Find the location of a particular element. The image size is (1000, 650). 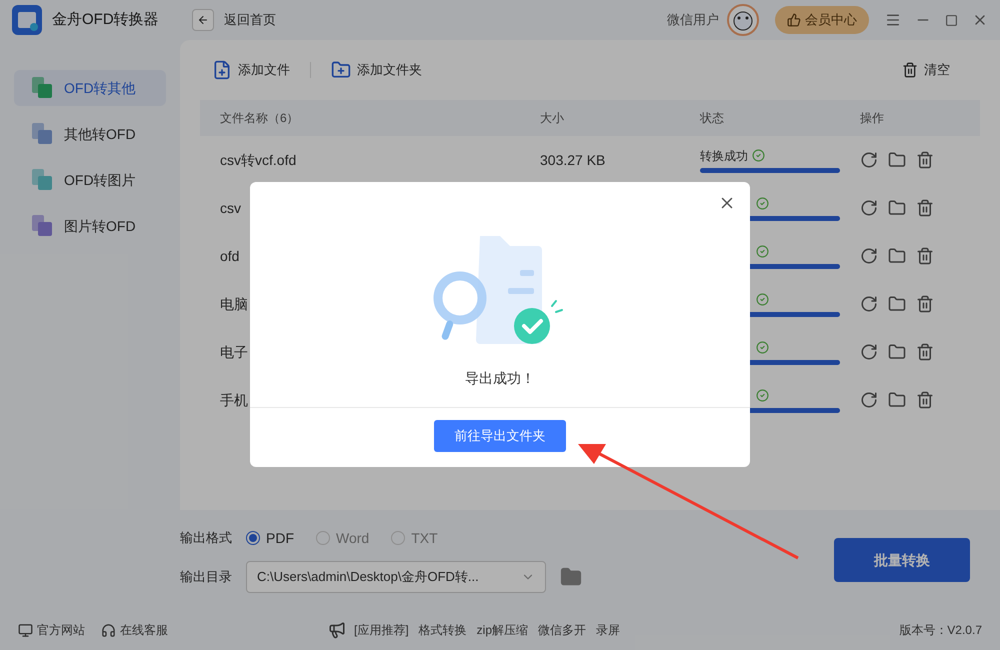

sidebar-item: OFD转其他 is located at coordinates (90, 88).